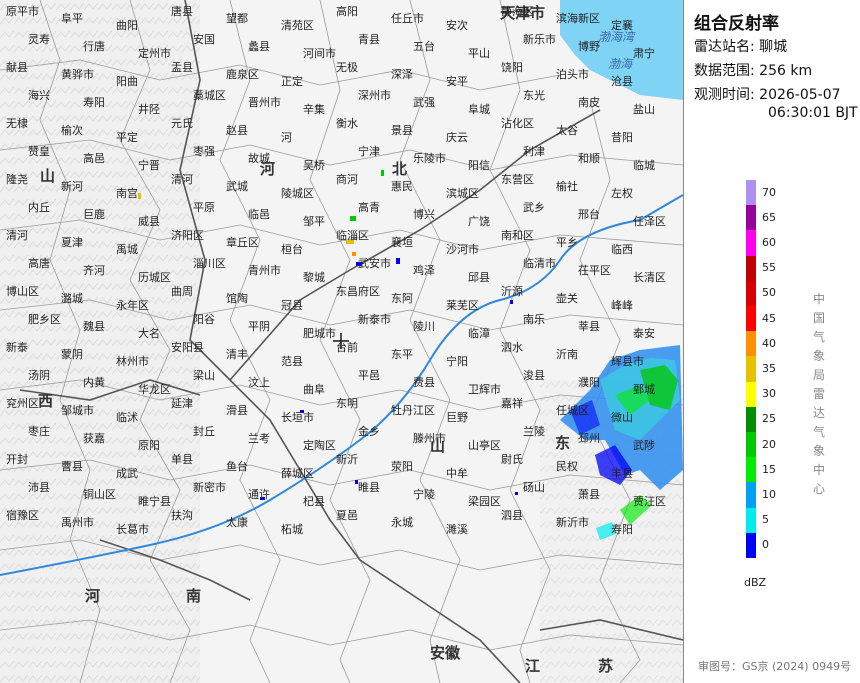  Describe the element at coordinates (297, 417) in the screenshot. I see `city-label: 长垣市` at that location.